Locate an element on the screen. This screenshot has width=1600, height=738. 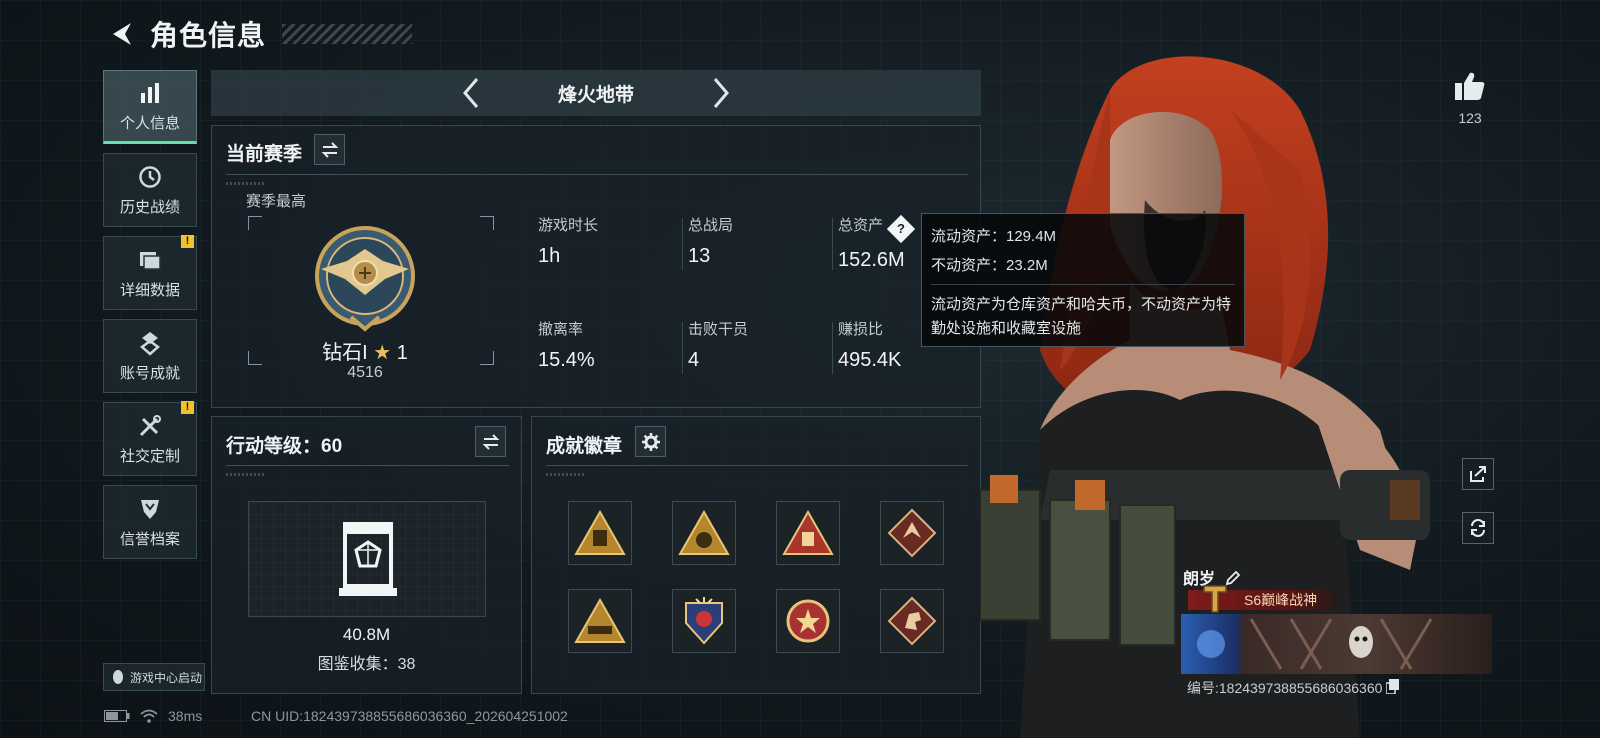
title-emblem-icon is located at coordinates (1215, 599).